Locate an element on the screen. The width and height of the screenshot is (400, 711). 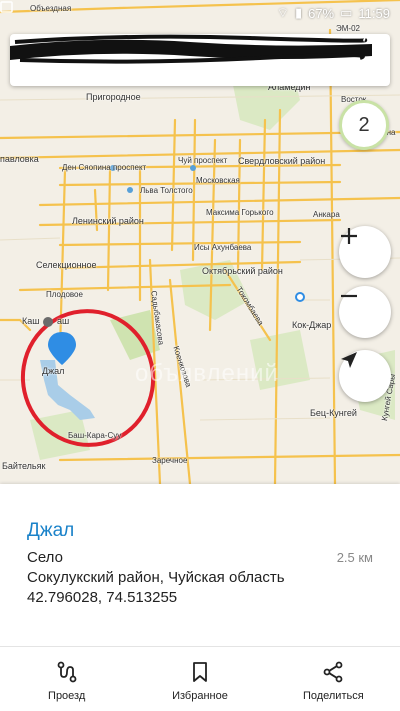
bottom-action-bar: Проезд Избранное Поделиться is located at coordinates (200, 678).